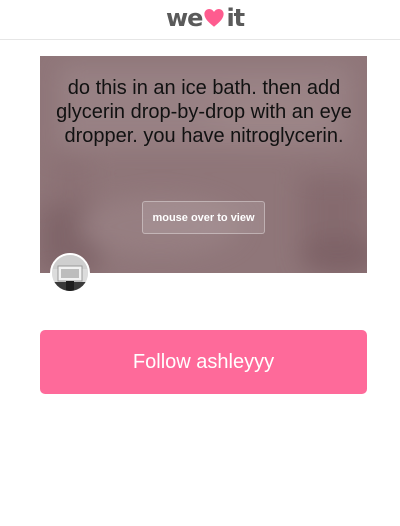 The height and width of the screenshot is (526, 400). Describe the element at coordinates (203, 217) in the screenshot. I see `mouse-over-to-view-button: mouse over to view` at that location.